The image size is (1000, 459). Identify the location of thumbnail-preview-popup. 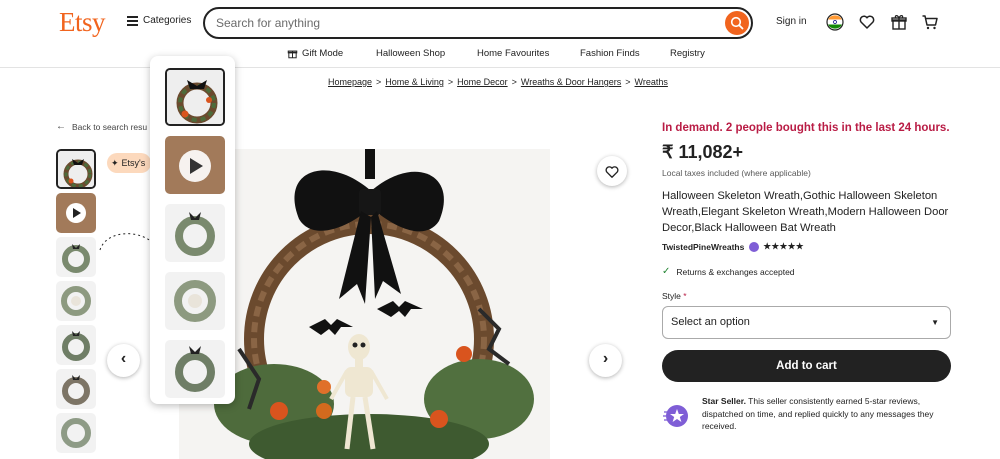
(192, 230).